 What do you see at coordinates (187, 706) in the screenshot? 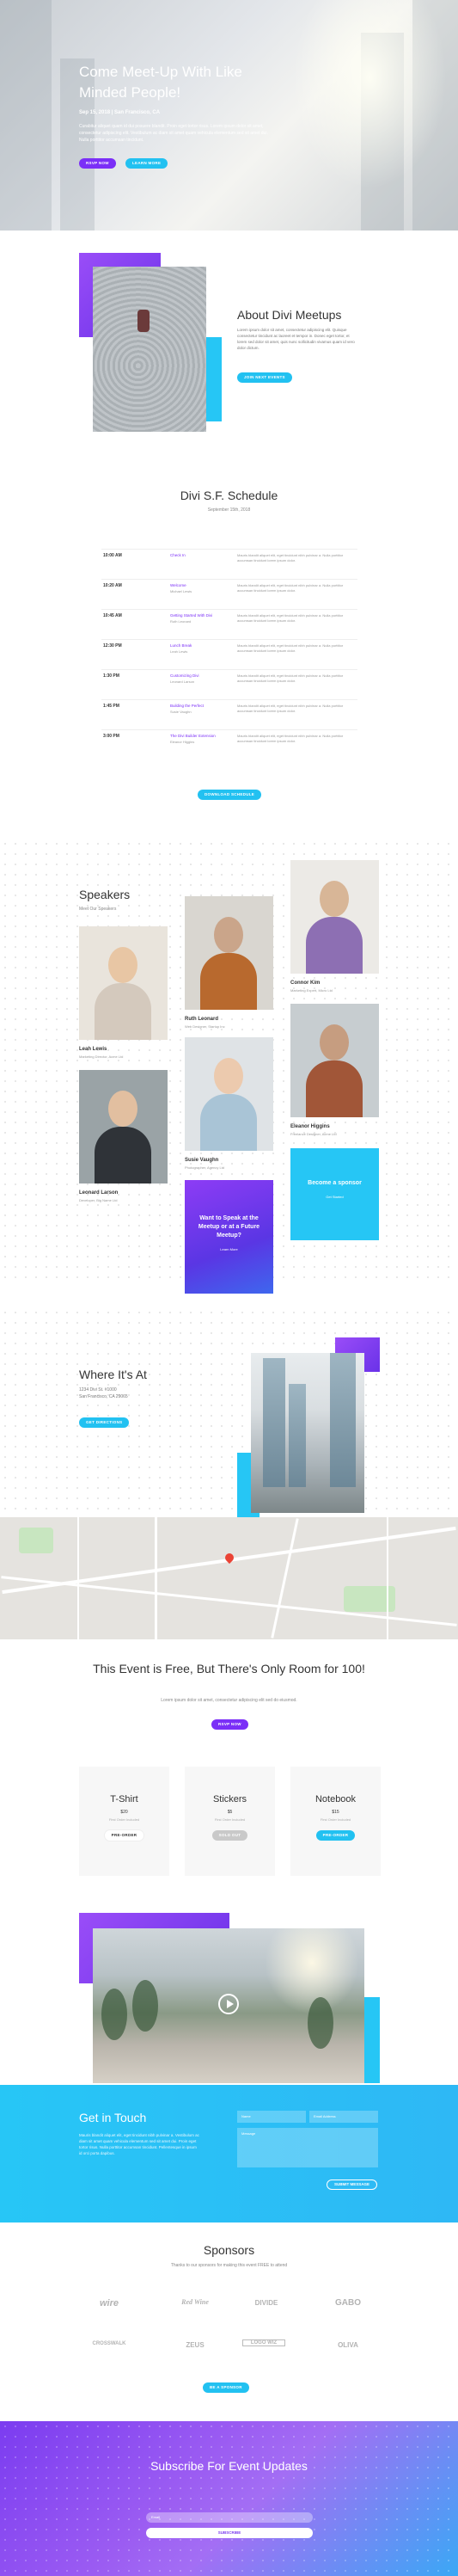
I see `schedule-session: Building the Perfect` at bounding box center [187, 706].